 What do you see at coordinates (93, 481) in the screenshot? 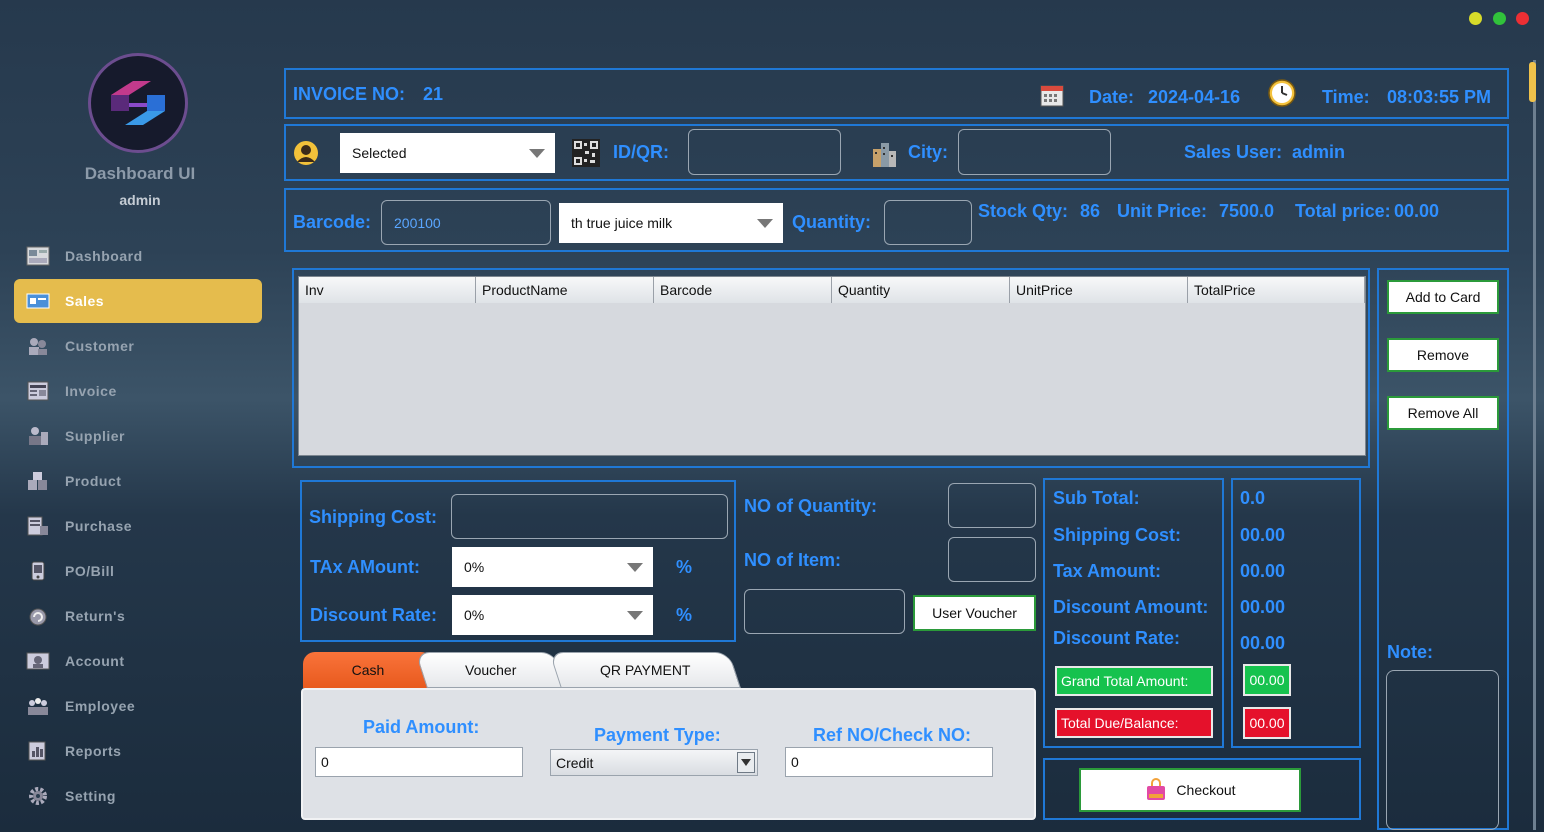
I see `sidebar-item-label: Product` at bounding box center [93, 481].